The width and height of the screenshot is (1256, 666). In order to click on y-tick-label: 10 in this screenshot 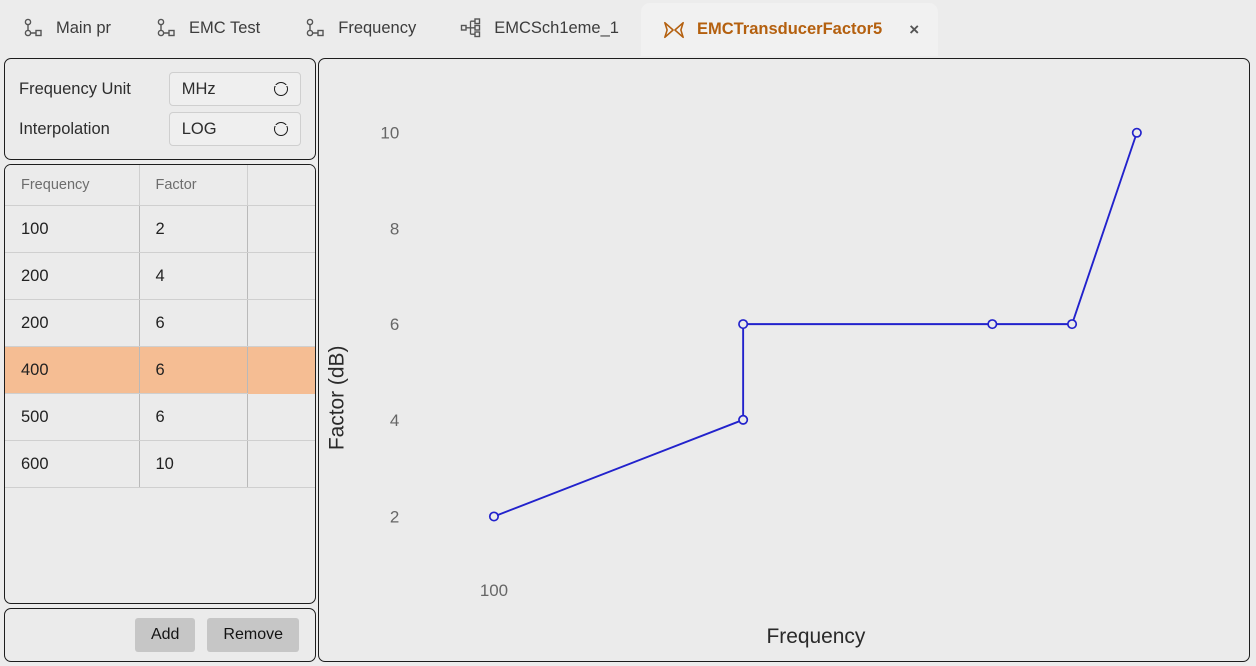, I will do `click(389, 133)`.